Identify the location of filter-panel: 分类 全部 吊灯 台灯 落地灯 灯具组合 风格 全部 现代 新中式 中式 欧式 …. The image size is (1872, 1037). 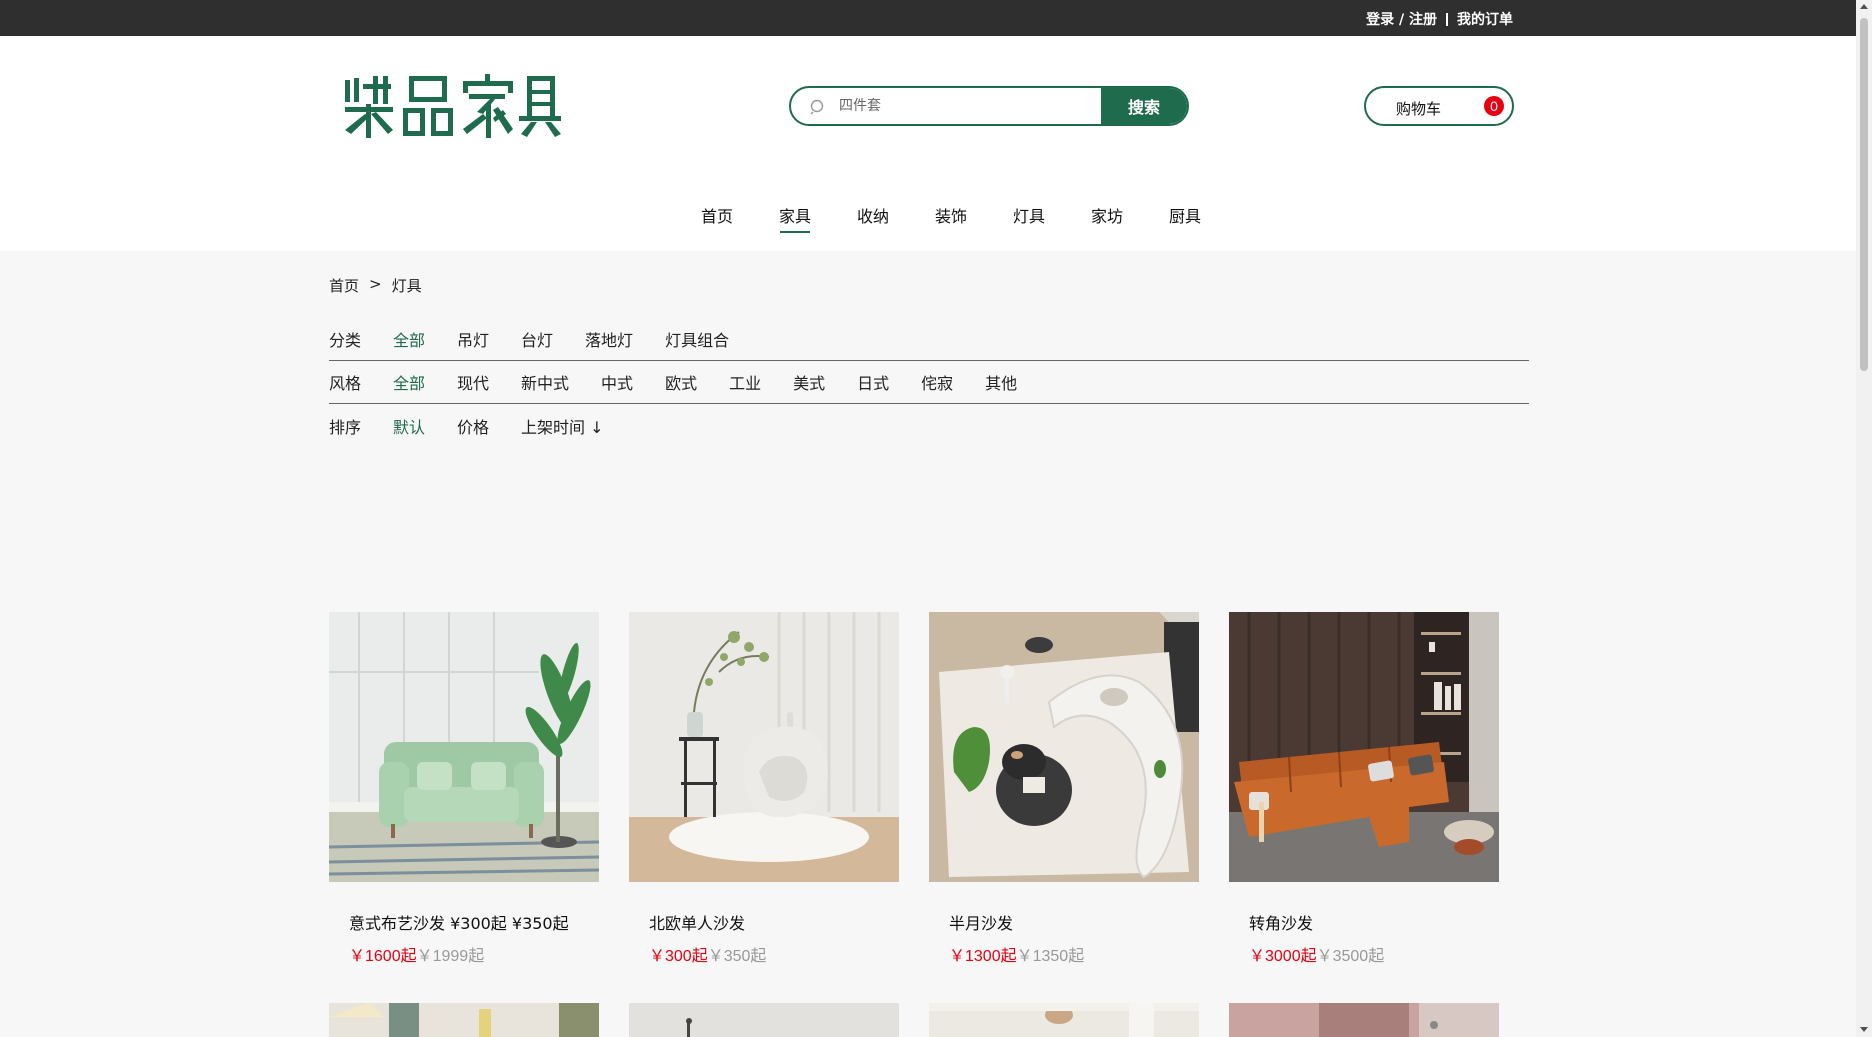
(929, 382).